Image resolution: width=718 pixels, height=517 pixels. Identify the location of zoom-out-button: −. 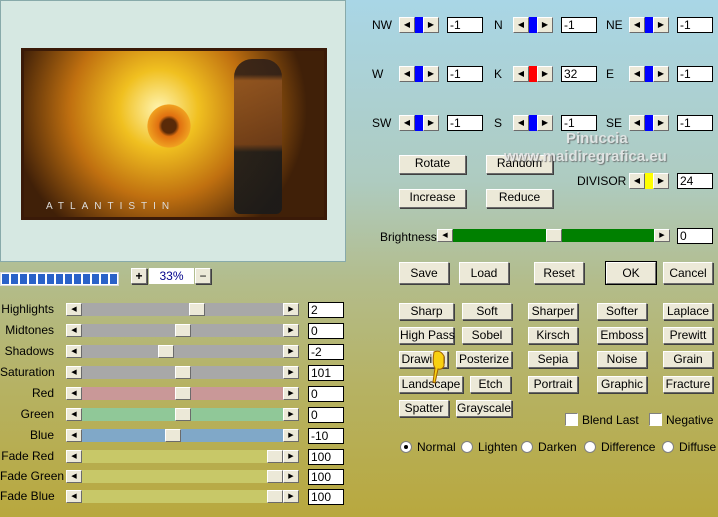
(203, 276).